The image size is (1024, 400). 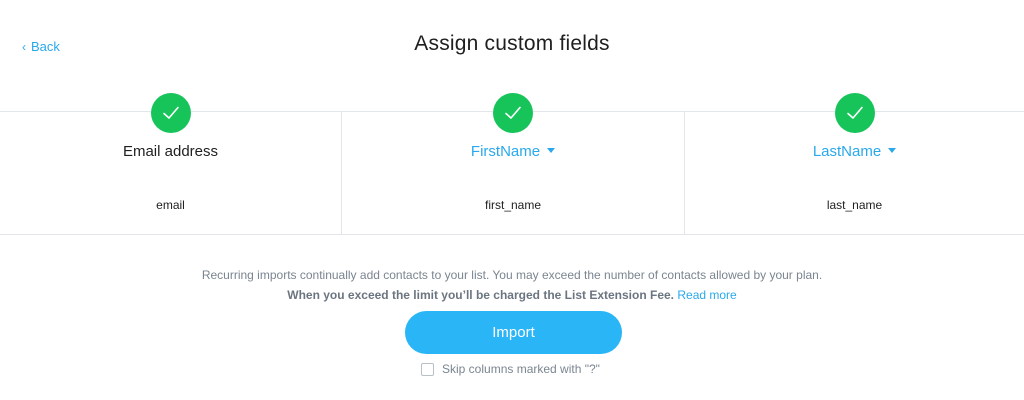 What do you see at coordinates (854, 163) in the screenshot?
I see `column-last-name: LastName last_name` at bounding box center [854, 163].